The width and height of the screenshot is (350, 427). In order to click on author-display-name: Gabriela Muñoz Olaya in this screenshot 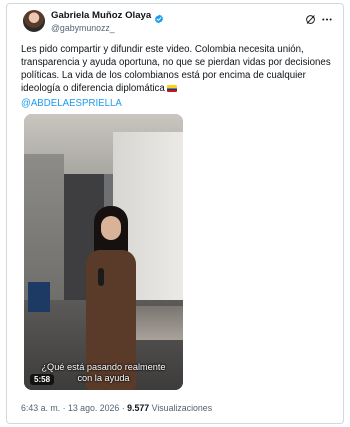, I will do `click(101, 15)`.